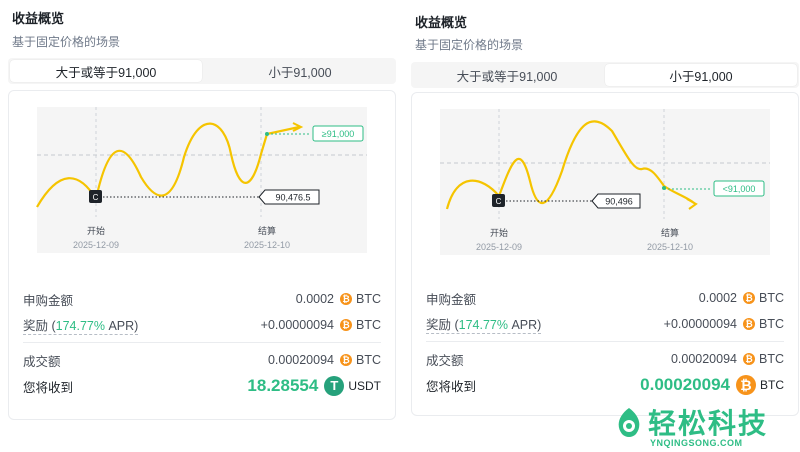  Describe the element at coordinates (629, 422) in the screenshot. I see `leaf-logo-icon` at that location.